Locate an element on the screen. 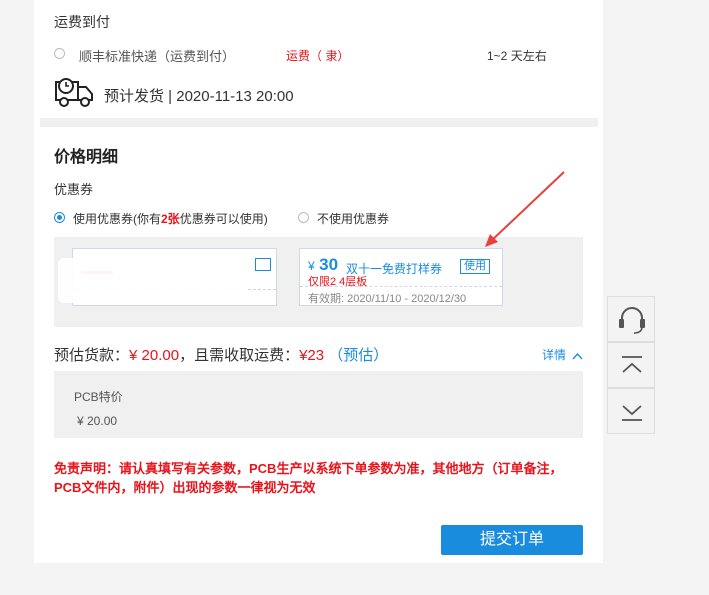 Image resolution: width=709 pixels, height=595 pixels. shipping-fee-text: 运费（ 隶） is located at coordinates (318, 56).